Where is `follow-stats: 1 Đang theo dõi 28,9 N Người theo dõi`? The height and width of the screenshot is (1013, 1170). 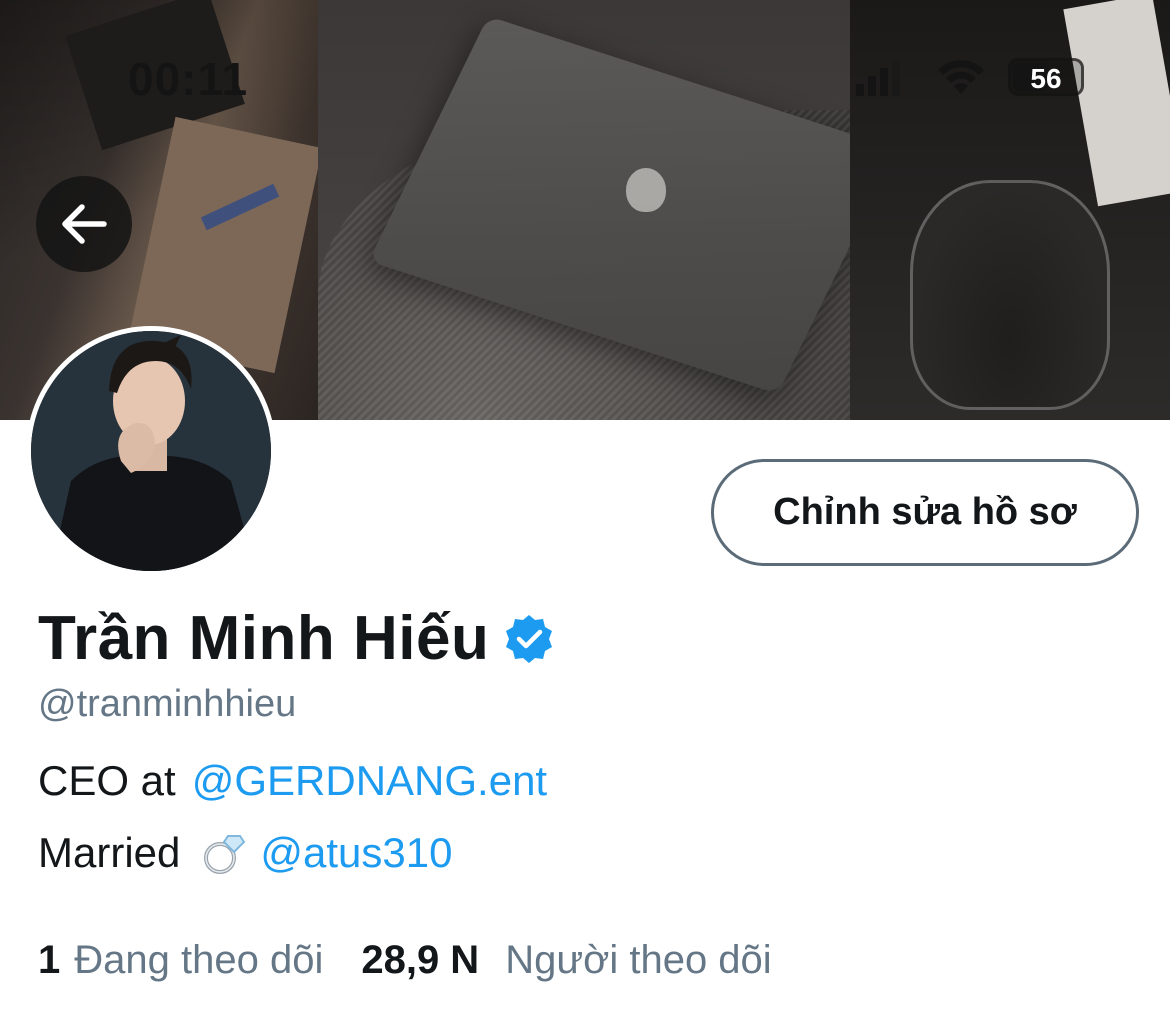 follow-stats: 1 Đang theo dõi 28,9 N Người theo dõi is located at coordinates (405, 960).